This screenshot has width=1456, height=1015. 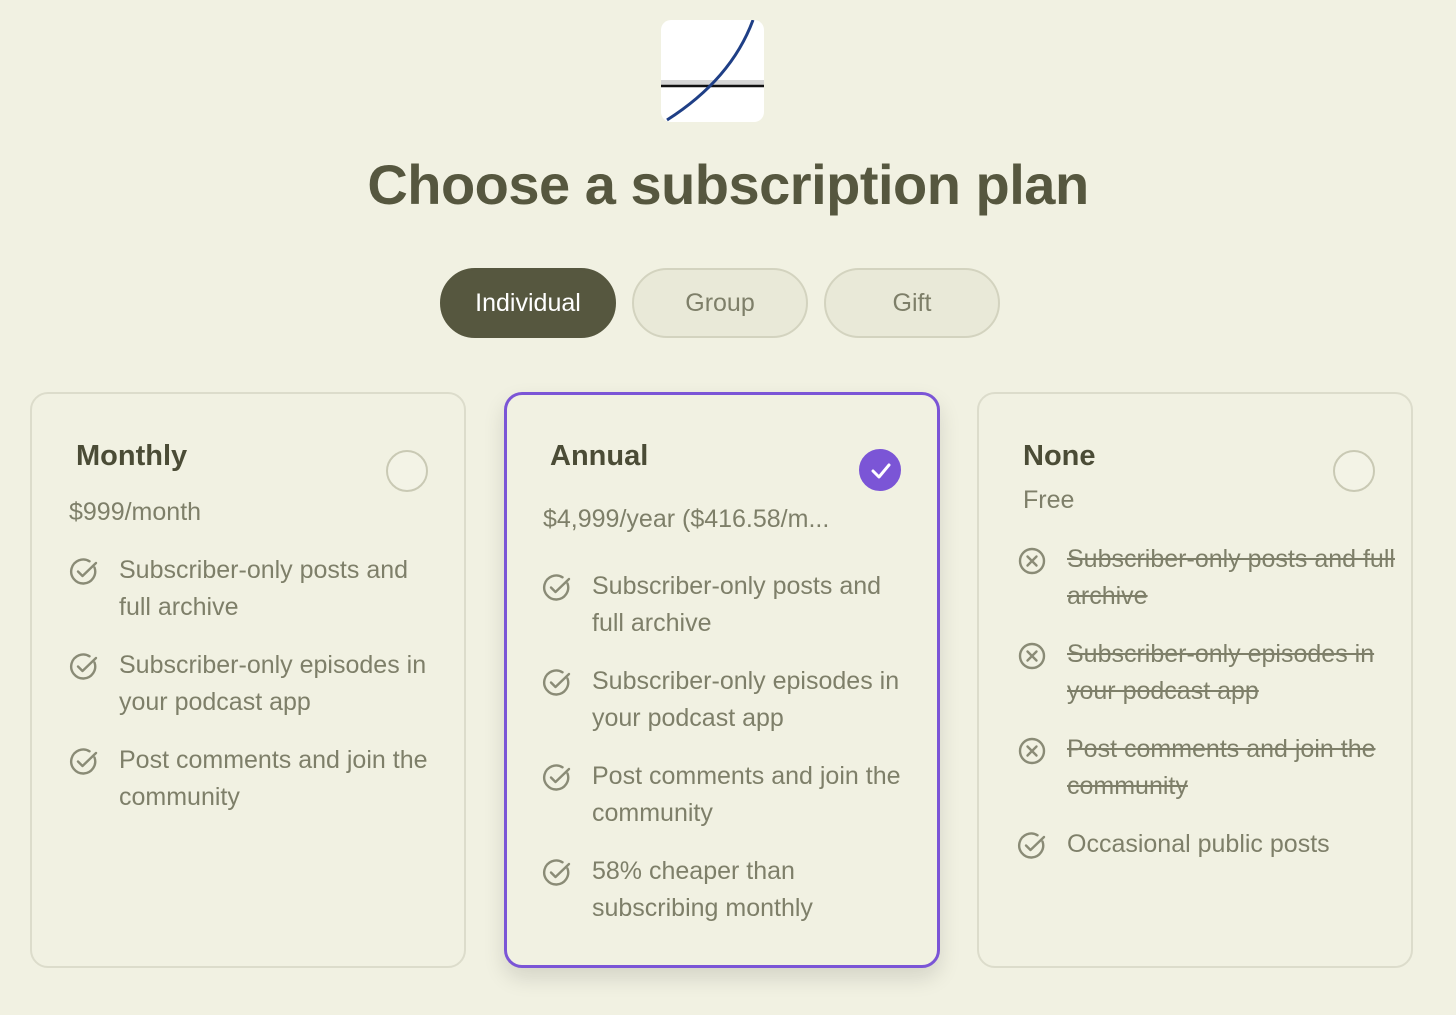 I want to click on plan-name: Monthly, so click(x=132, y=456).